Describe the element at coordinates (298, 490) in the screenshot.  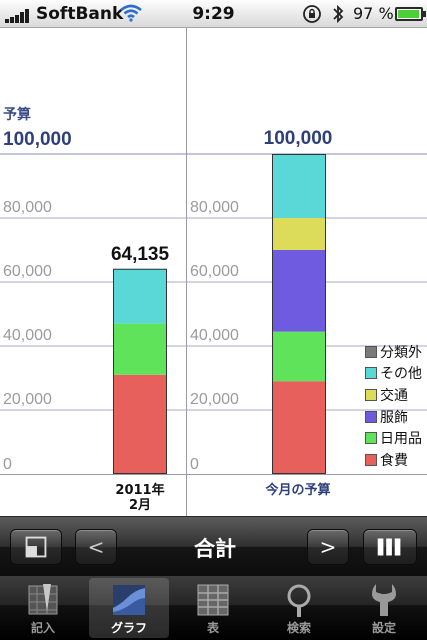
I see `x-category-label: 今月の予算` at that location.